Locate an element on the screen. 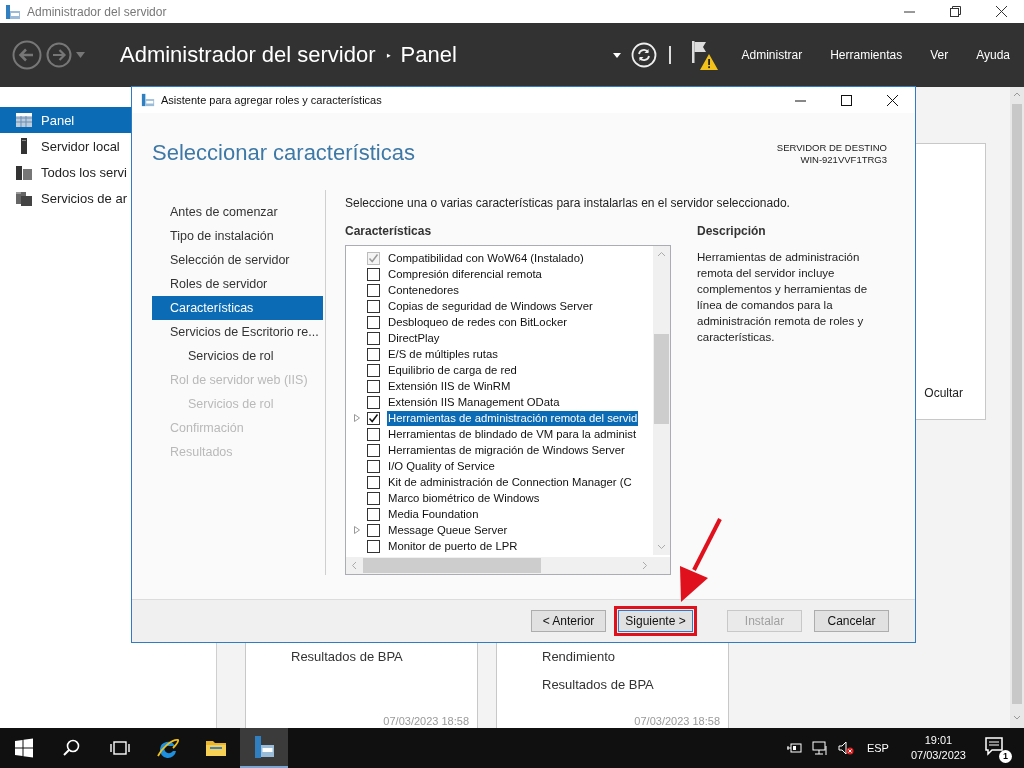 The width and height of the screenshot is (1024, 768). wizard-step: Resultados is located at coordinates (237, 452).